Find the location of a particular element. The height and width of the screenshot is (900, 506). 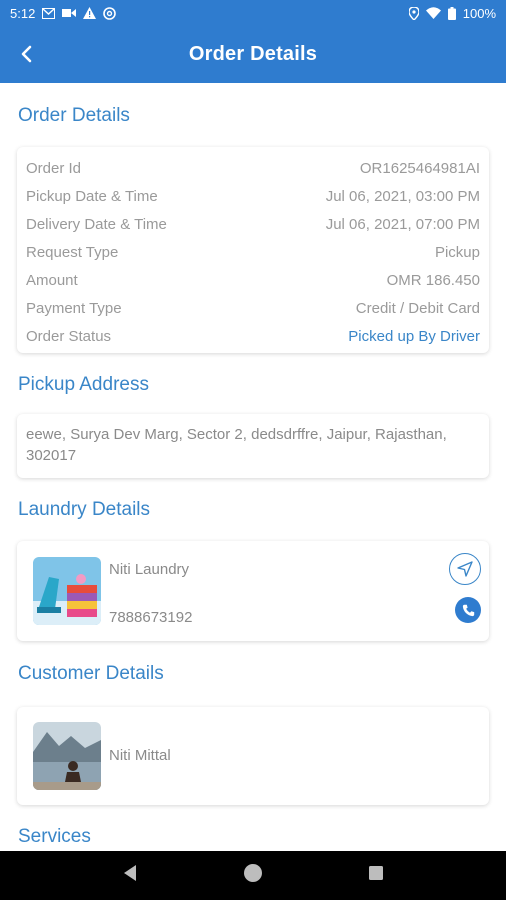

payment-type-value: Credit / Debit Card is located at coordinates (417, 308).